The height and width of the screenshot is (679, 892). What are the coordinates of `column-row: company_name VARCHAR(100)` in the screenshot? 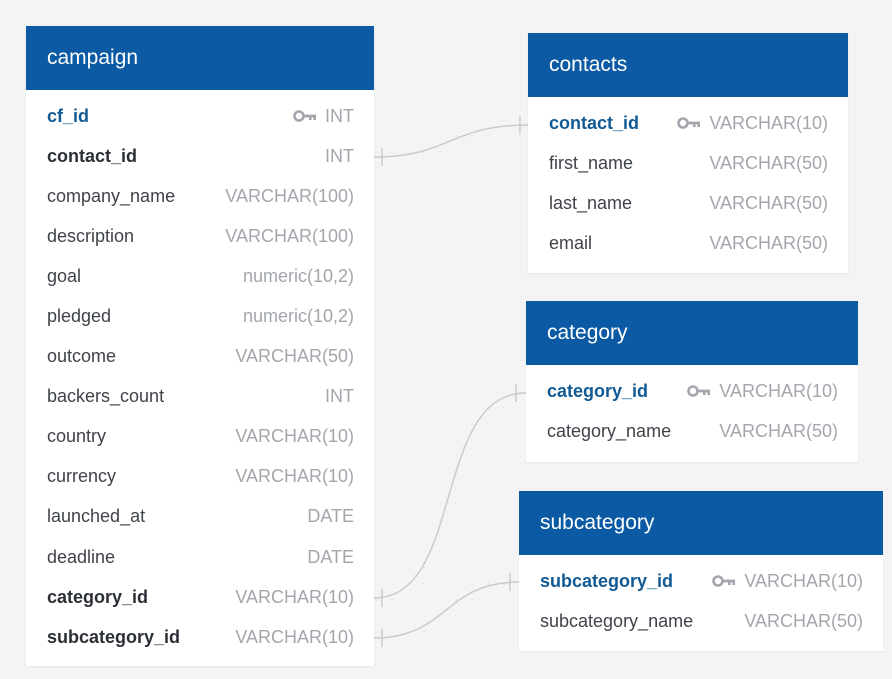 It's located at (200, 196).